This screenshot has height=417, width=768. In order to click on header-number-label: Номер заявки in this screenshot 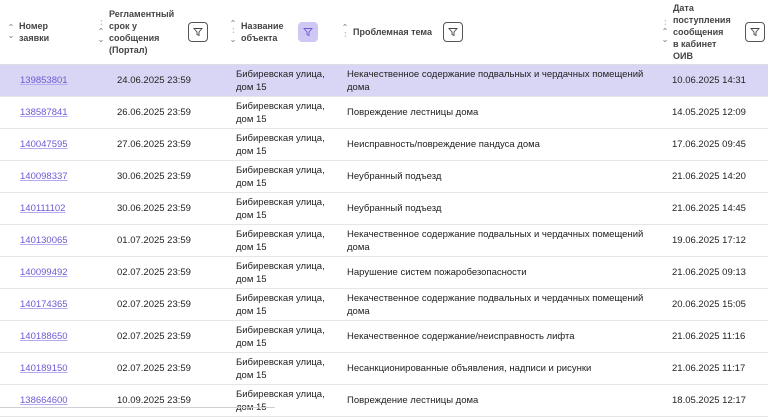, I will do `click(34, 32)`.